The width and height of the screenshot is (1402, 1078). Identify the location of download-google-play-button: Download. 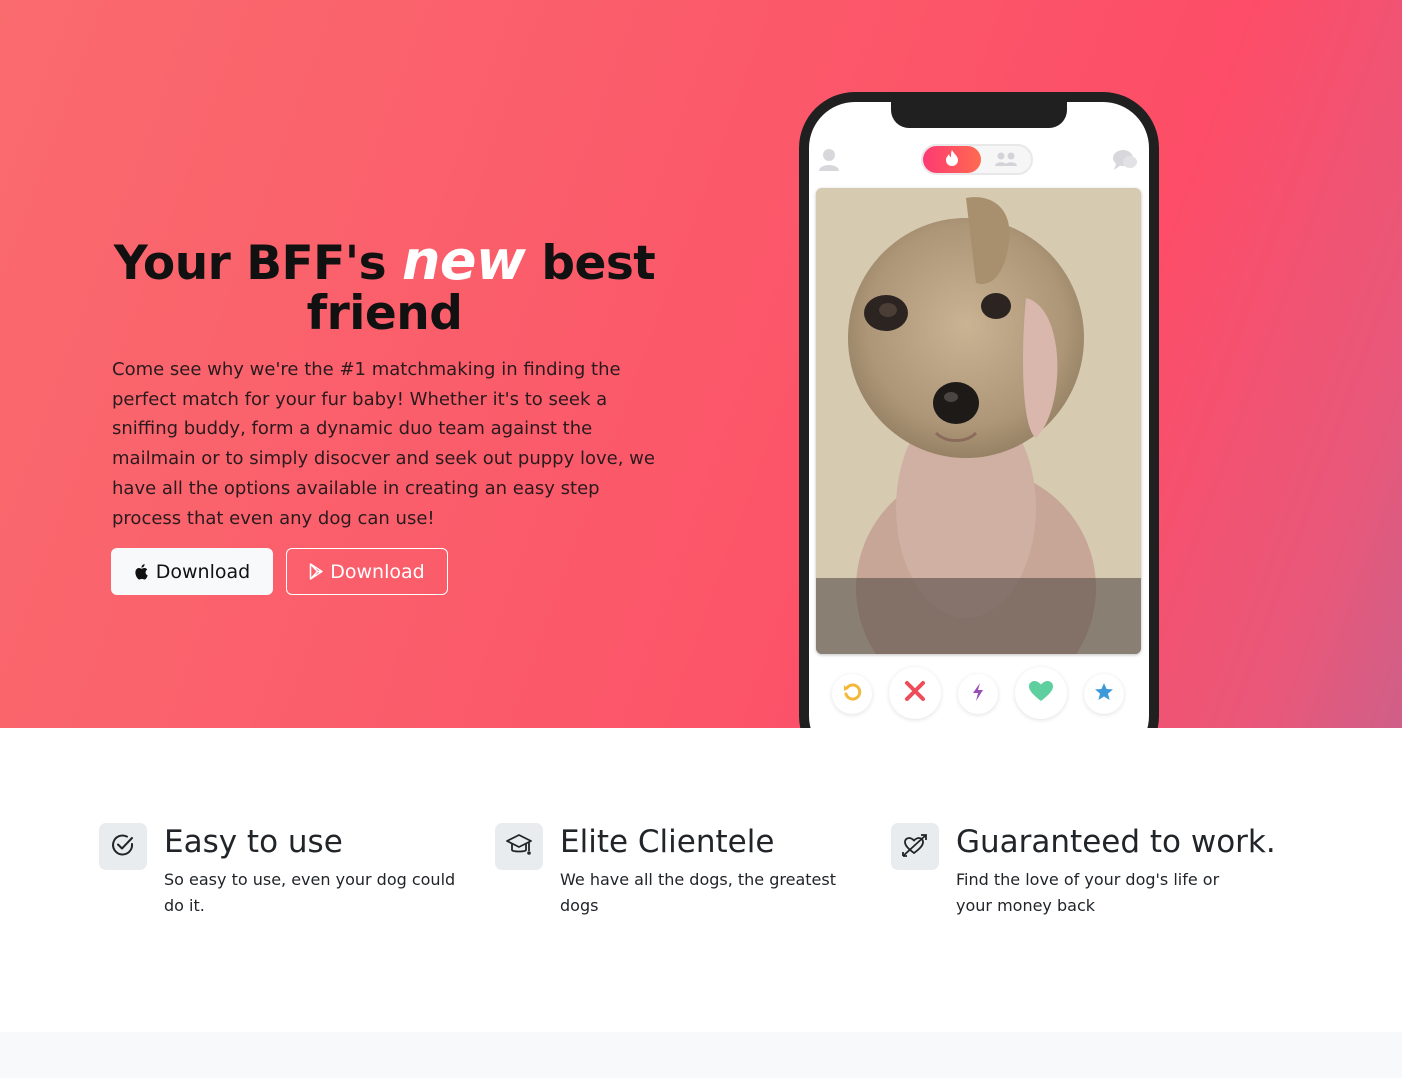
(367, 571).